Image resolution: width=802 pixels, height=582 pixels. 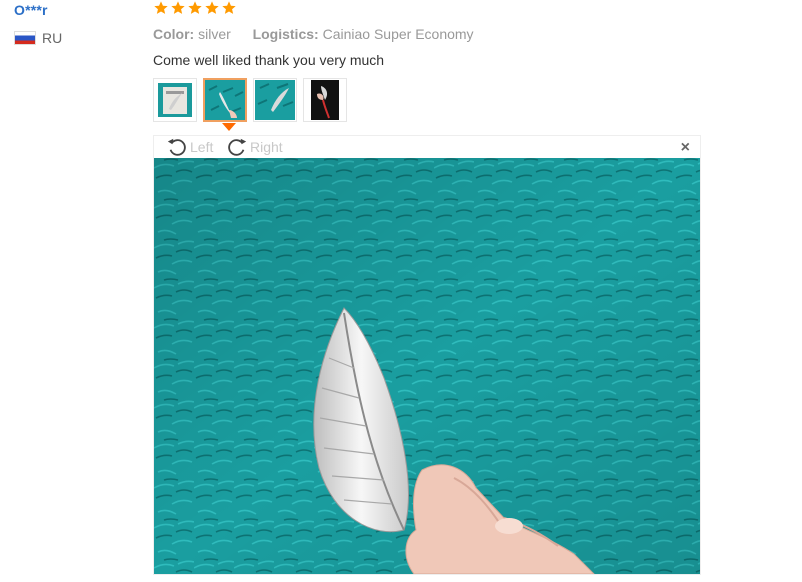 What do you see at coordinates (266, 147) in the screenshot?
I see `rotate-right-label: Right` at bounding box center [266, 147].